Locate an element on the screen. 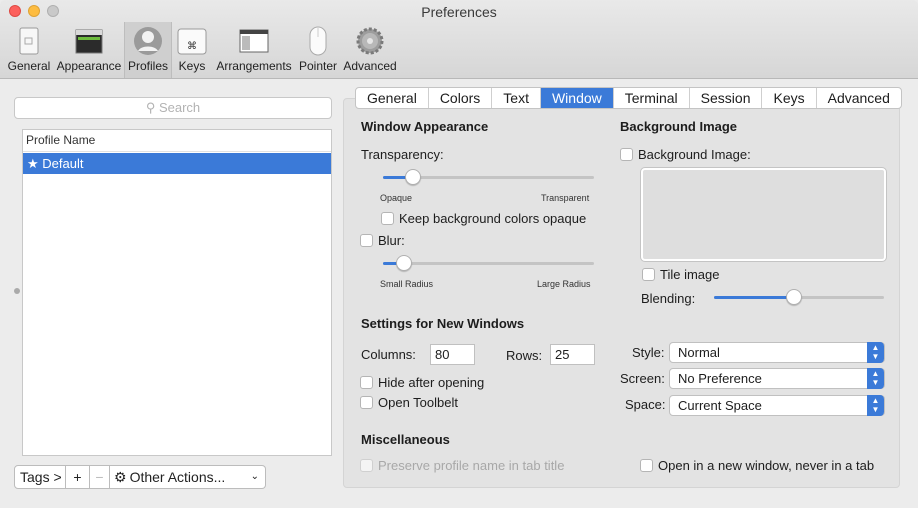  background-image-heading: Background Image is located at coordinates (679, 126).